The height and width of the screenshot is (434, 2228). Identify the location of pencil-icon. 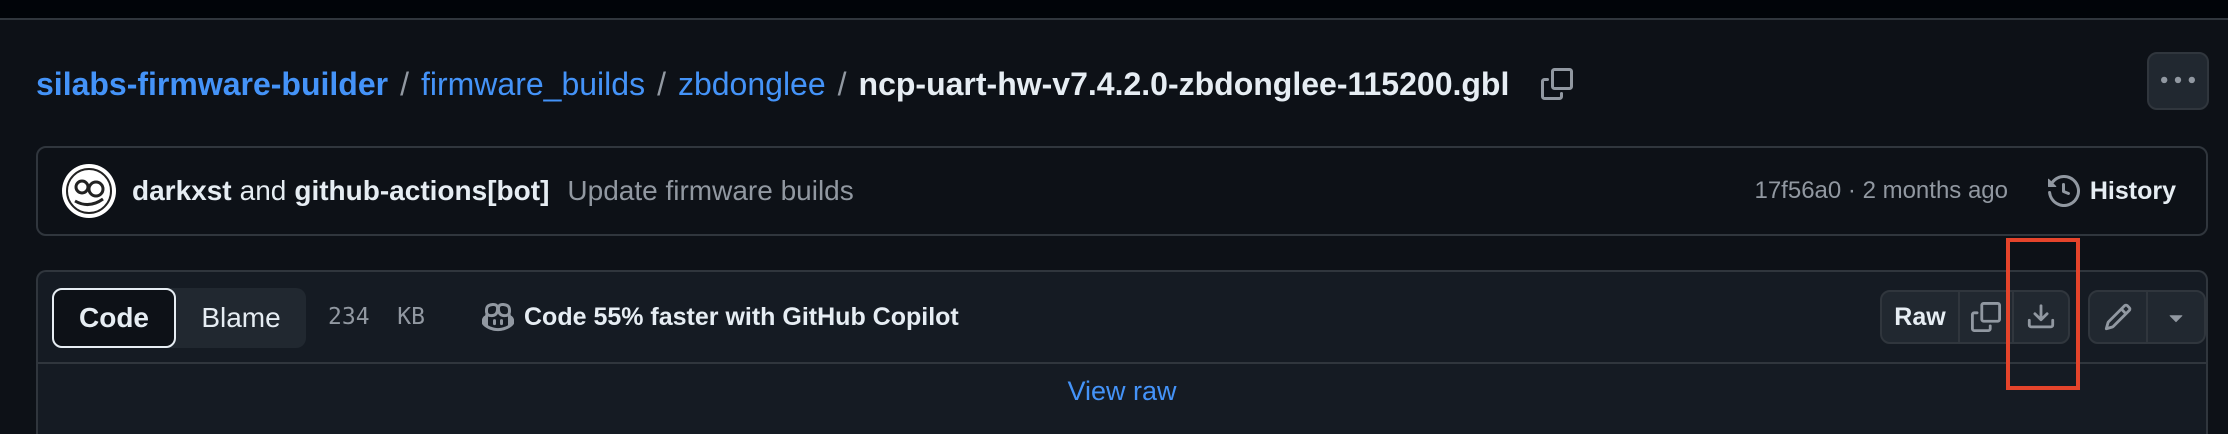
(2118, 317).